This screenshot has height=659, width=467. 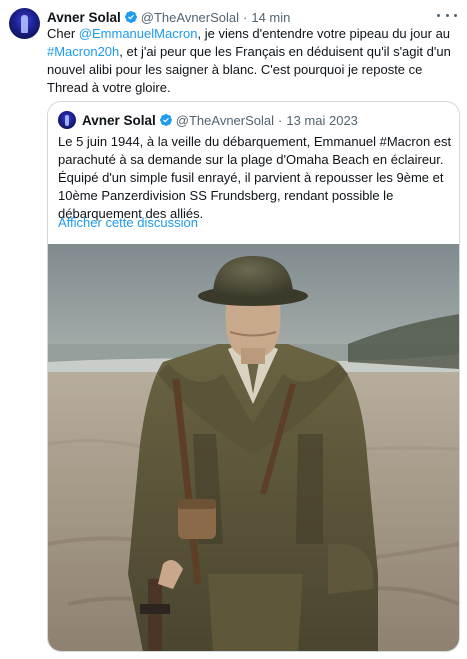 What do you see at coordinates (24, 23) in the screenshot?
I see `avatar` at bounding box center [24, 23].